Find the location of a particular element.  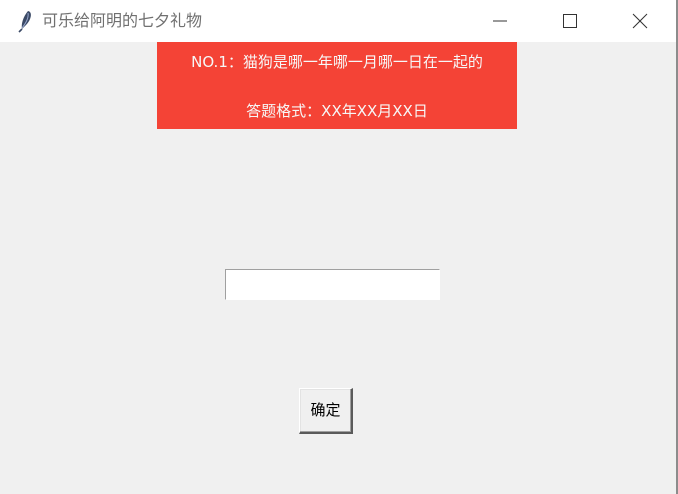

close-icon is located at coordinates (640, 21).